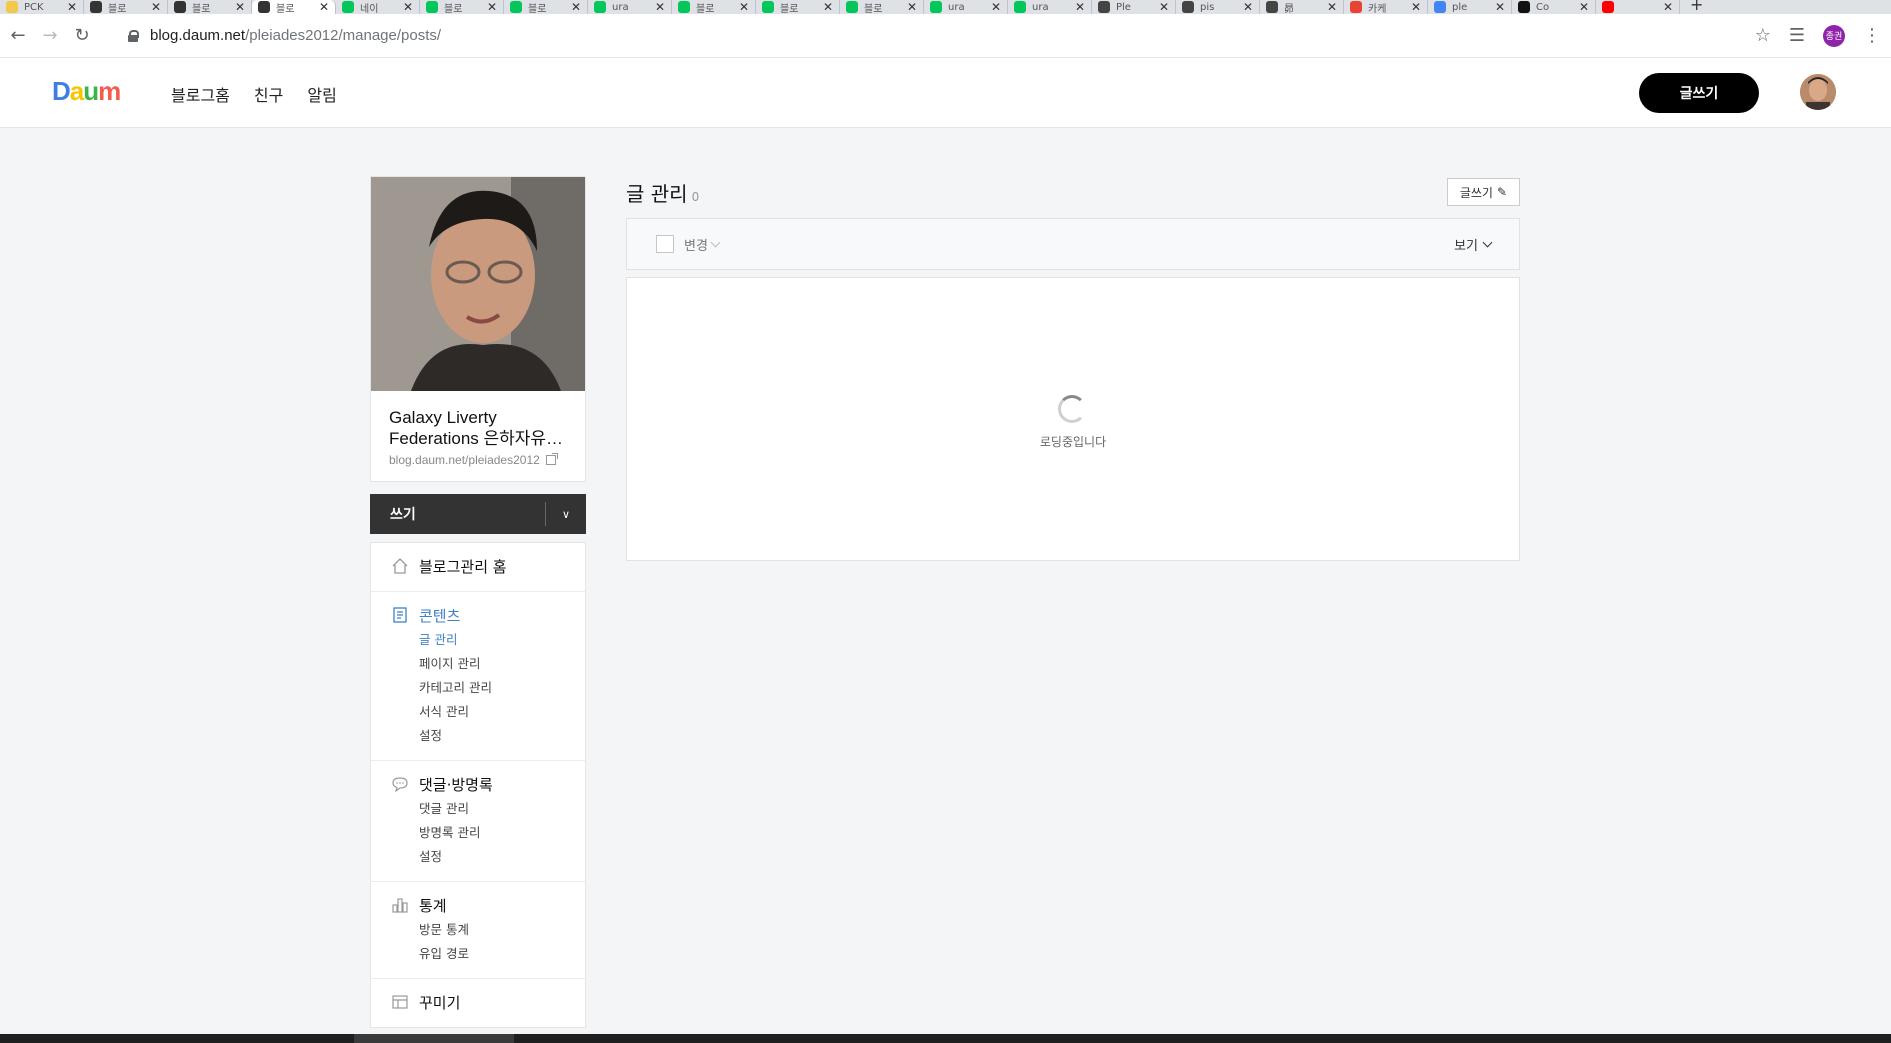  I want to click on forward-arrow-icon: →, so click(50, 35).